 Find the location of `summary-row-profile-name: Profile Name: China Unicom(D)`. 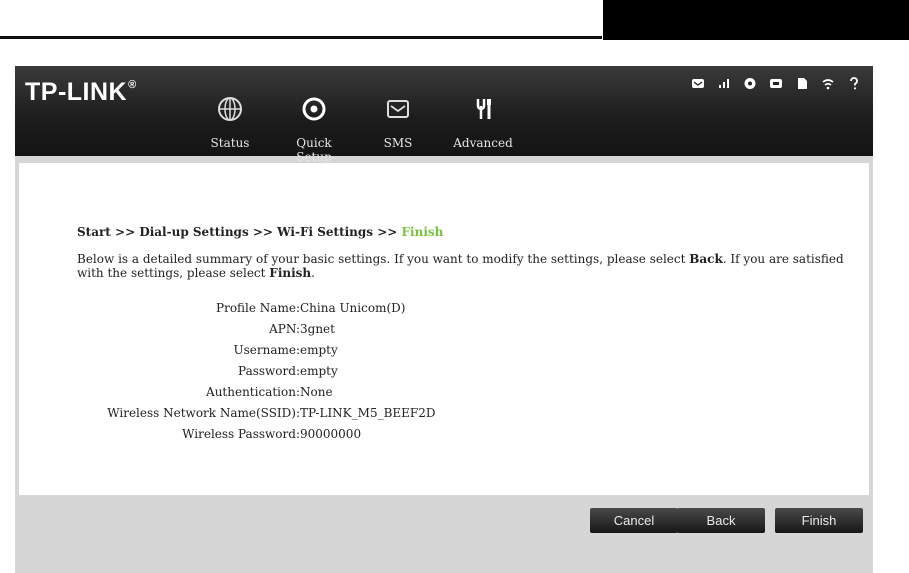

summary-row-profile-name: Profile Name: China Unicom(D) is located at coordinates (311, 308).